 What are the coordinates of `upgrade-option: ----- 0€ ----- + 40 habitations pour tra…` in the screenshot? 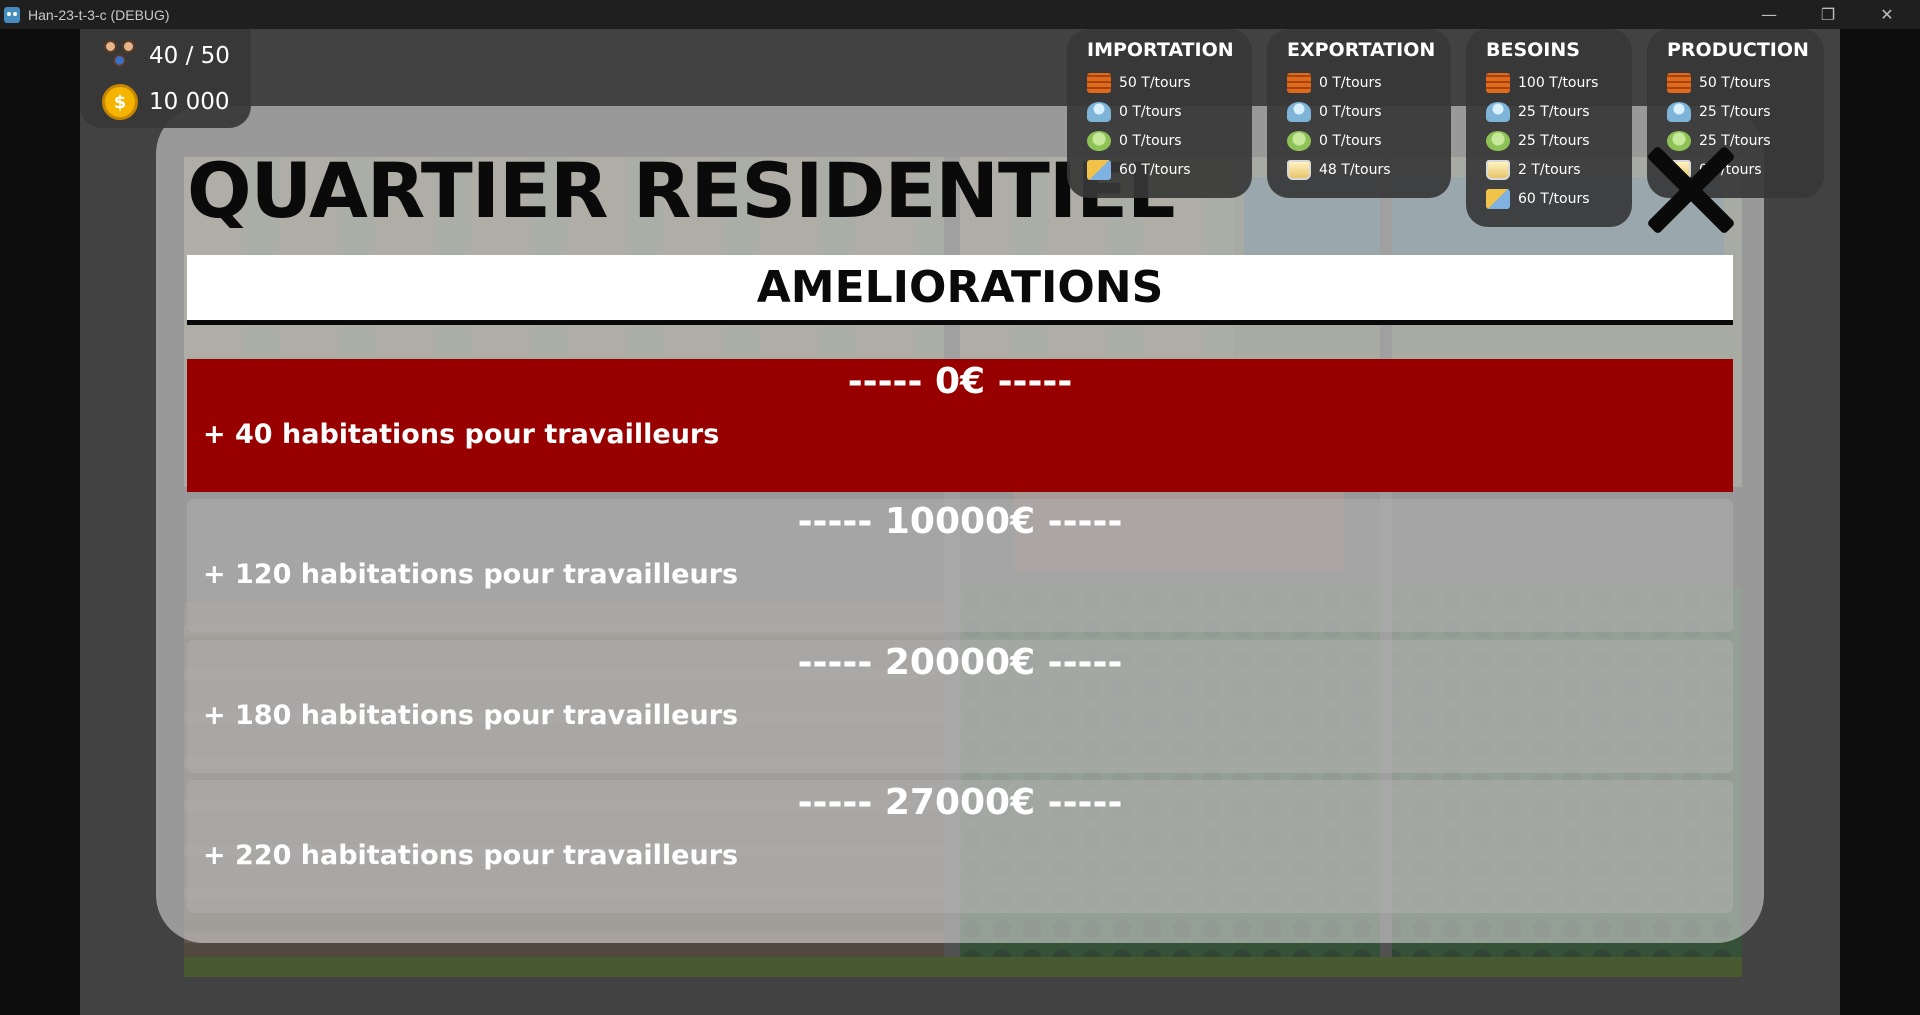 It's located at (960, 425).